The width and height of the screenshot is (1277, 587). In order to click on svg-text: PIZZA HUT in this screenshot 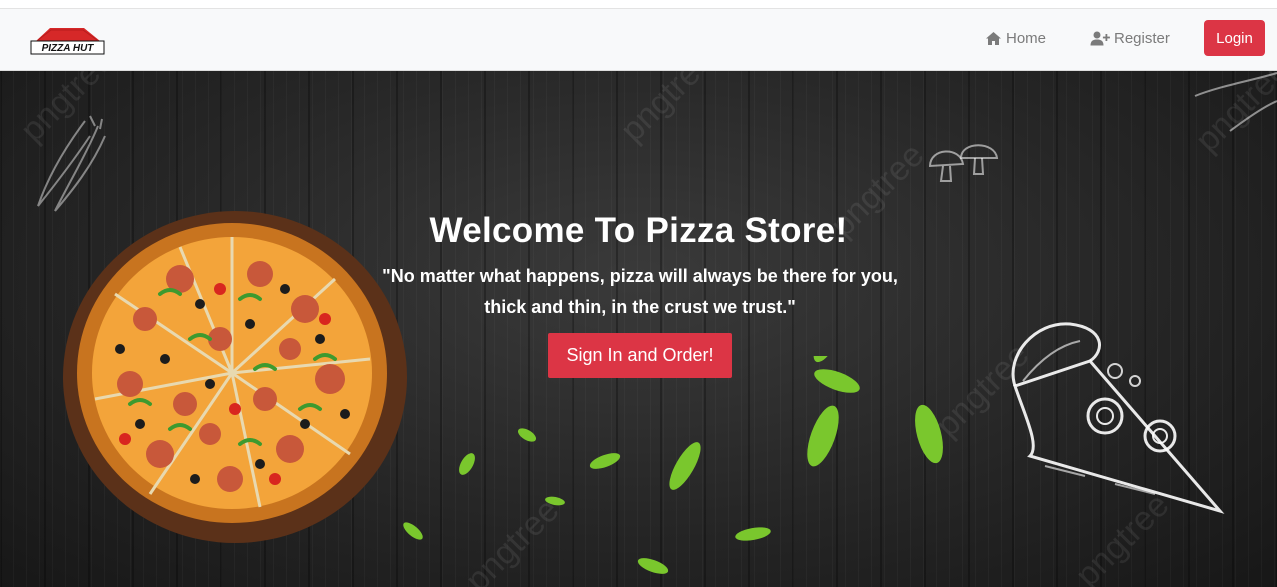, I will do `click(68, 48)`.